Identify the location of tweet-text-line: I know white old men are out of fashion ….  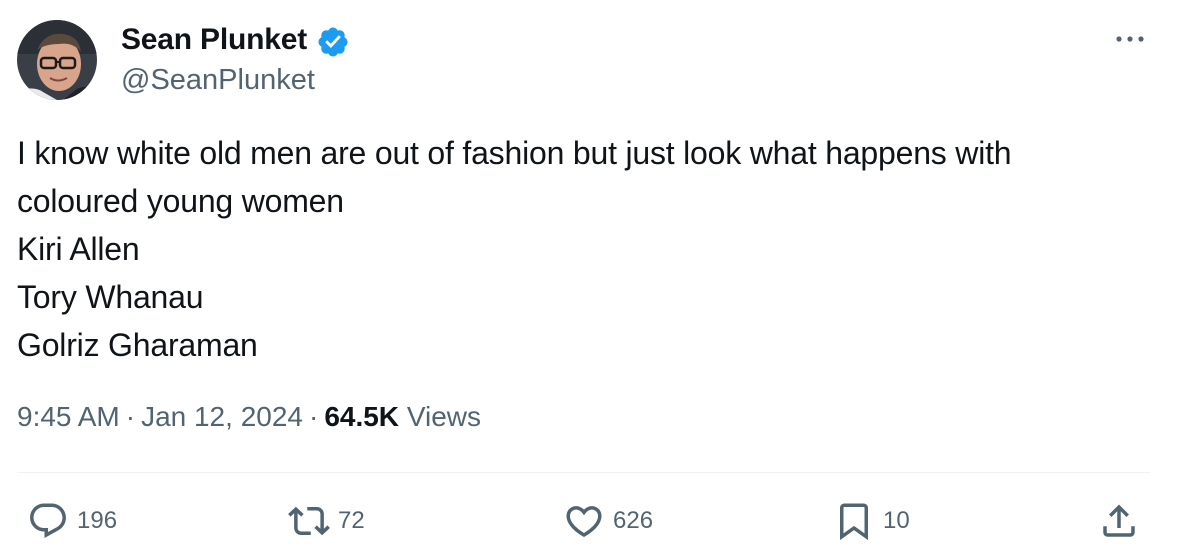
(514, 153).